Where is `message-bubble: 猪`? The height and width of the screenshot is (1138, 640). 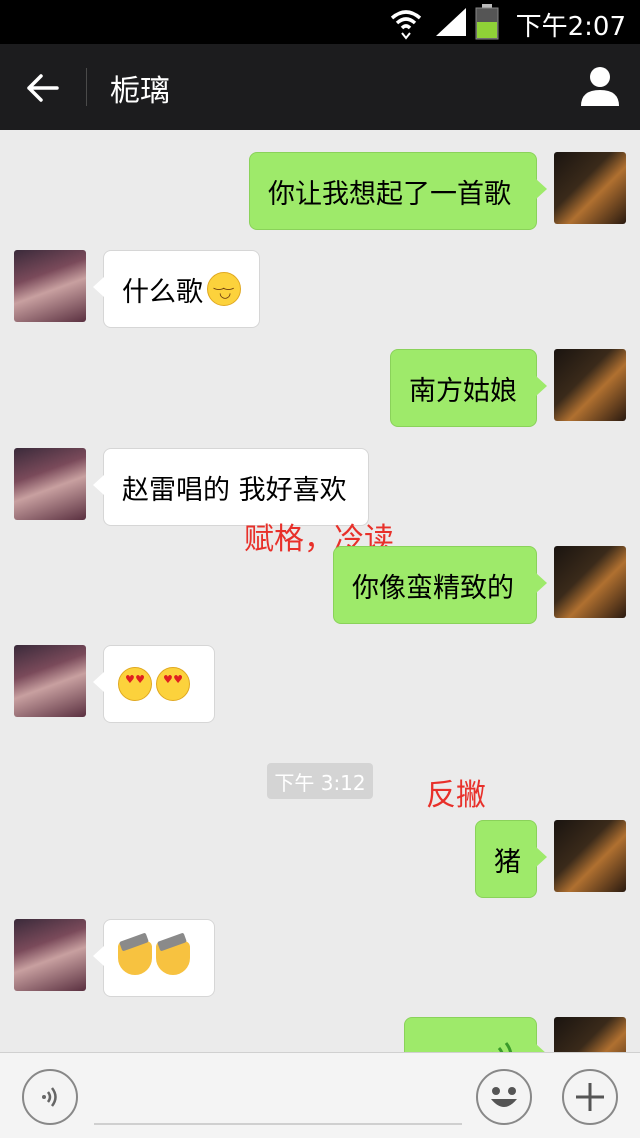 message-bubble: 猪 is located at coordinates (511, 859).